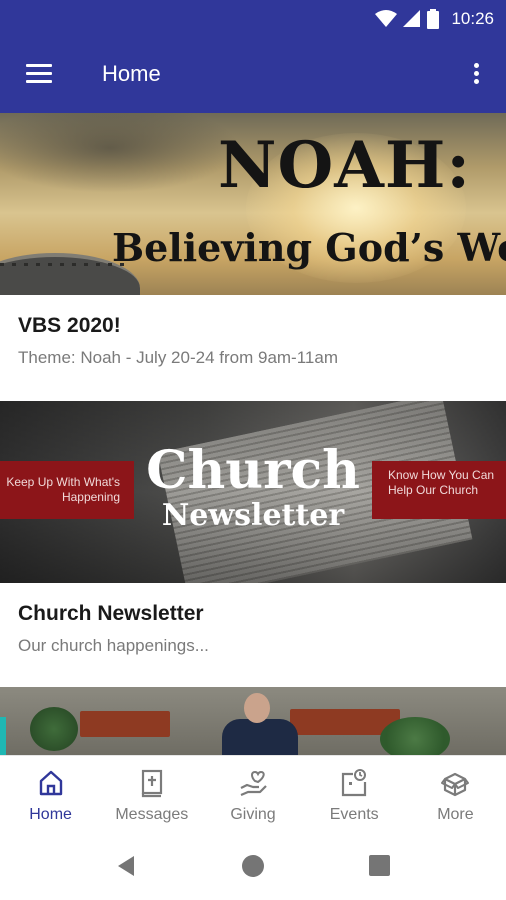 The width and height of the screenshot is (506, 900). I want to click on nav-label: Events, so click(354, 814).